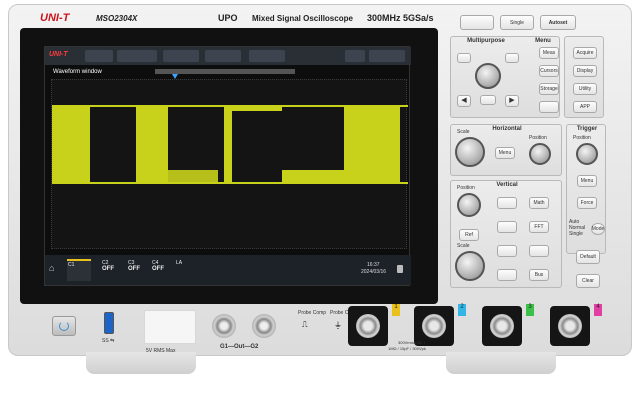  What do you see at coordinates (549, 107) in the screenshot?
I see `blank-menu-button` at bounding box center [549, 107].